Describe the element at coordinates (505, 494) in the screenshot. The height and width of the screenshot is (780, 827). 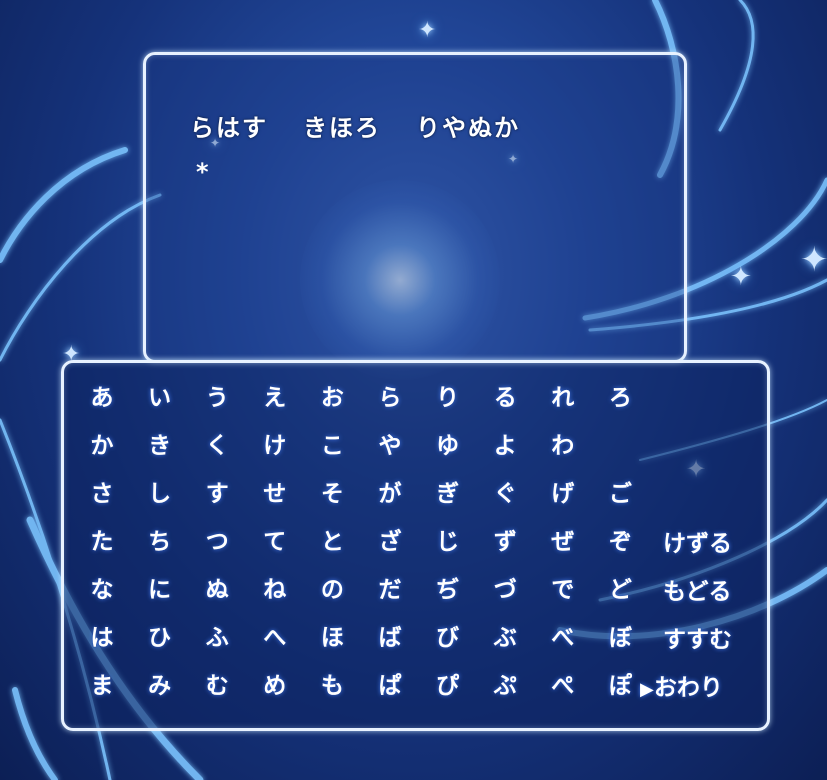
I see `kana-key: ぐ` at that location.